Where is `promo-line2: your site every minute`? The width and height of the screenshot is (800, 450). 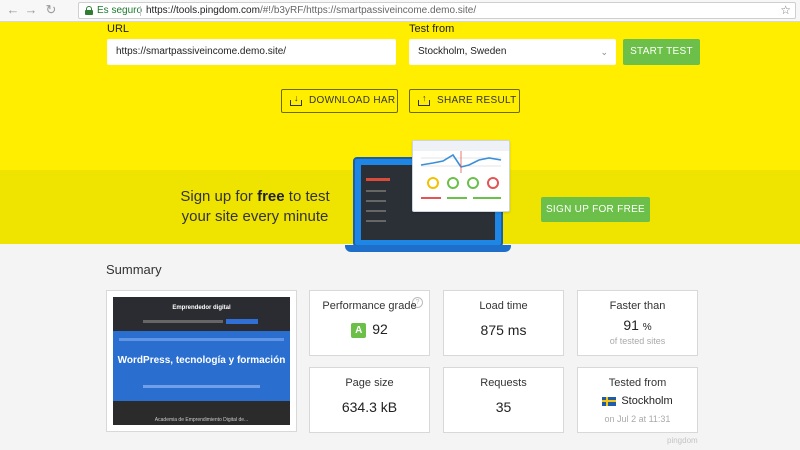 promo-line2: your site every minute is located at coordinates (255, 216).